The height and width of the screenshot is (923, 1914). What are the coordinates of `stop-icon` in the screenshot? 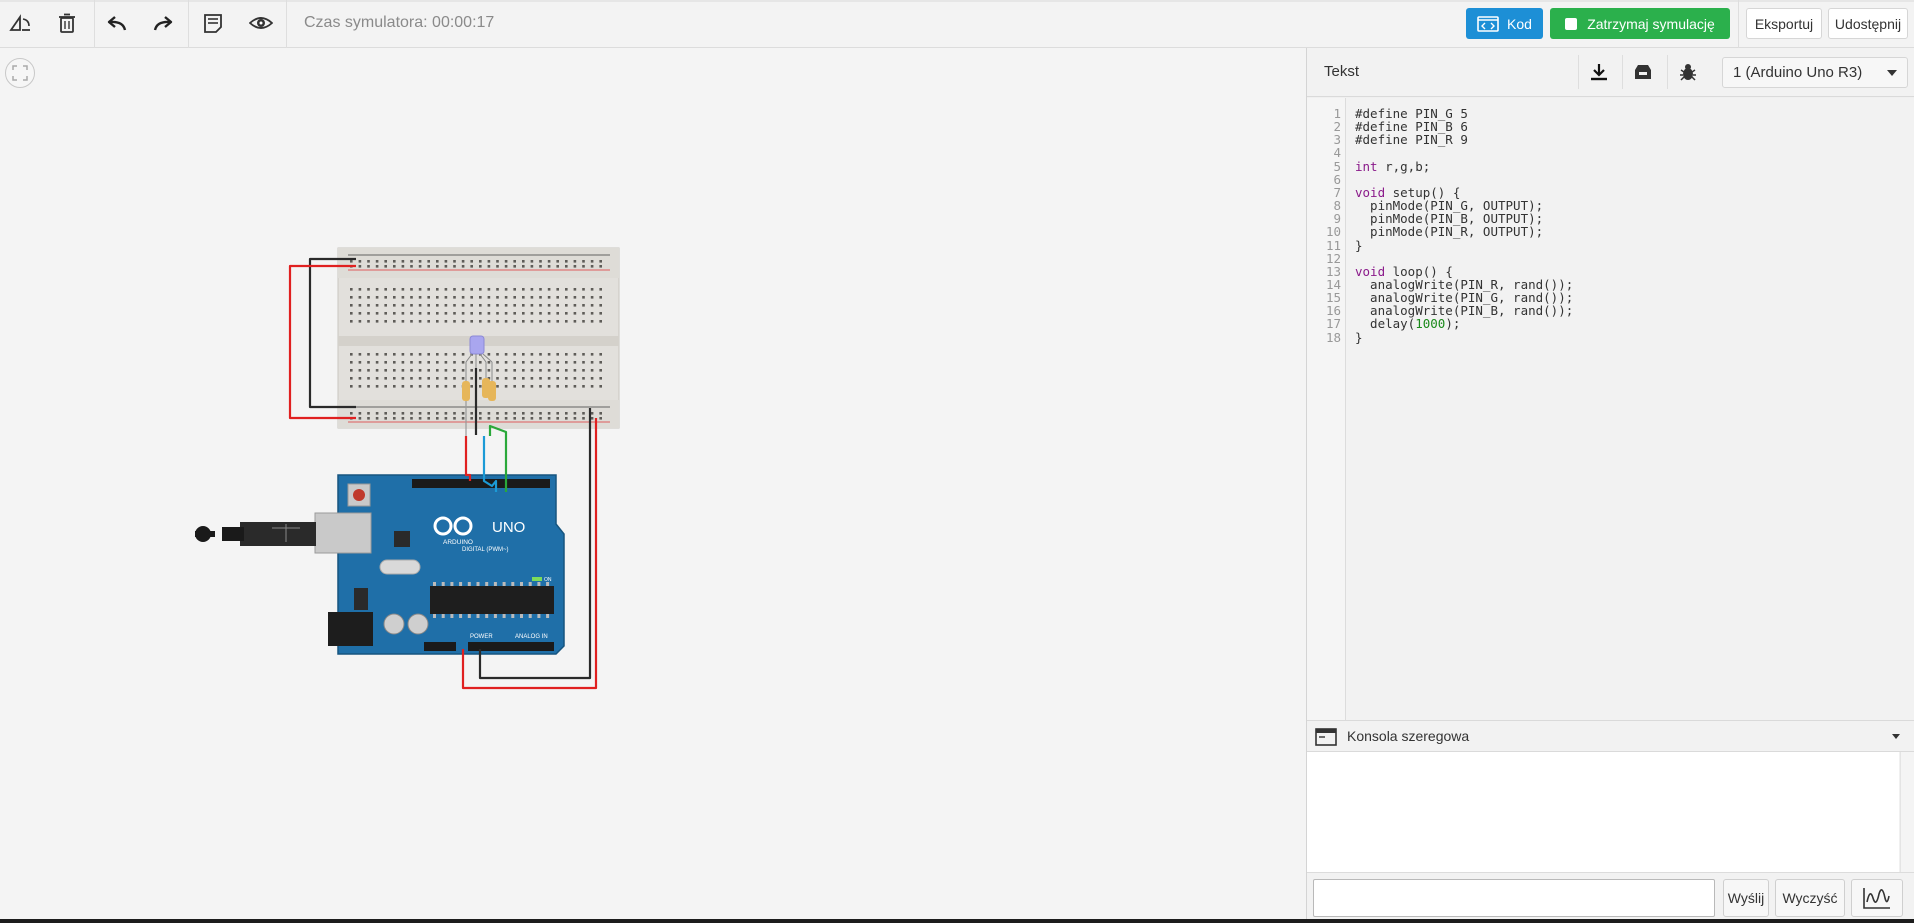 It's located at (1571, 23).